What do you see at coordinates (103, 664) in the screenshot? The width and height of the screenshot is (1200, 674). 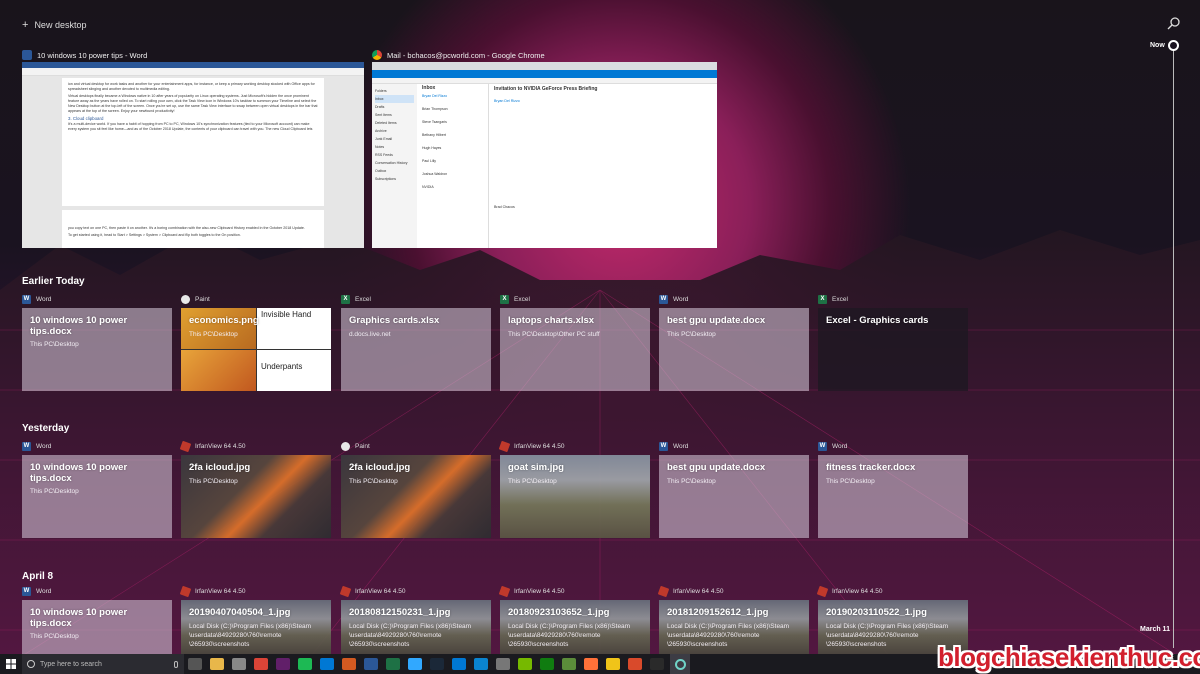 I see `taskbar-search-box: Type here to search` at bounding box center [103, 664].